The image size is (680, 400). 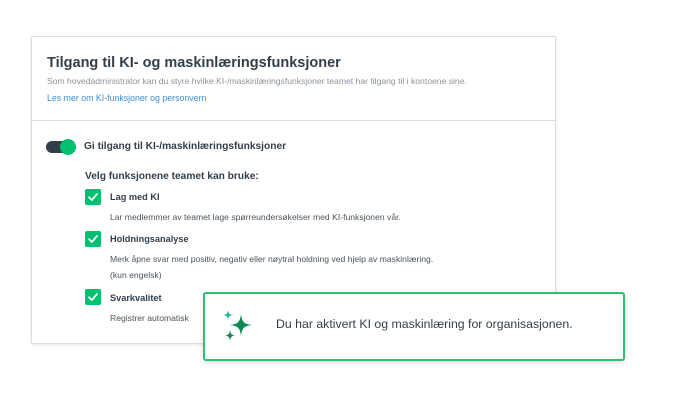 I want to click on feature-label-lag-med-ki: Lag med KI, so click(x=135, y=197).